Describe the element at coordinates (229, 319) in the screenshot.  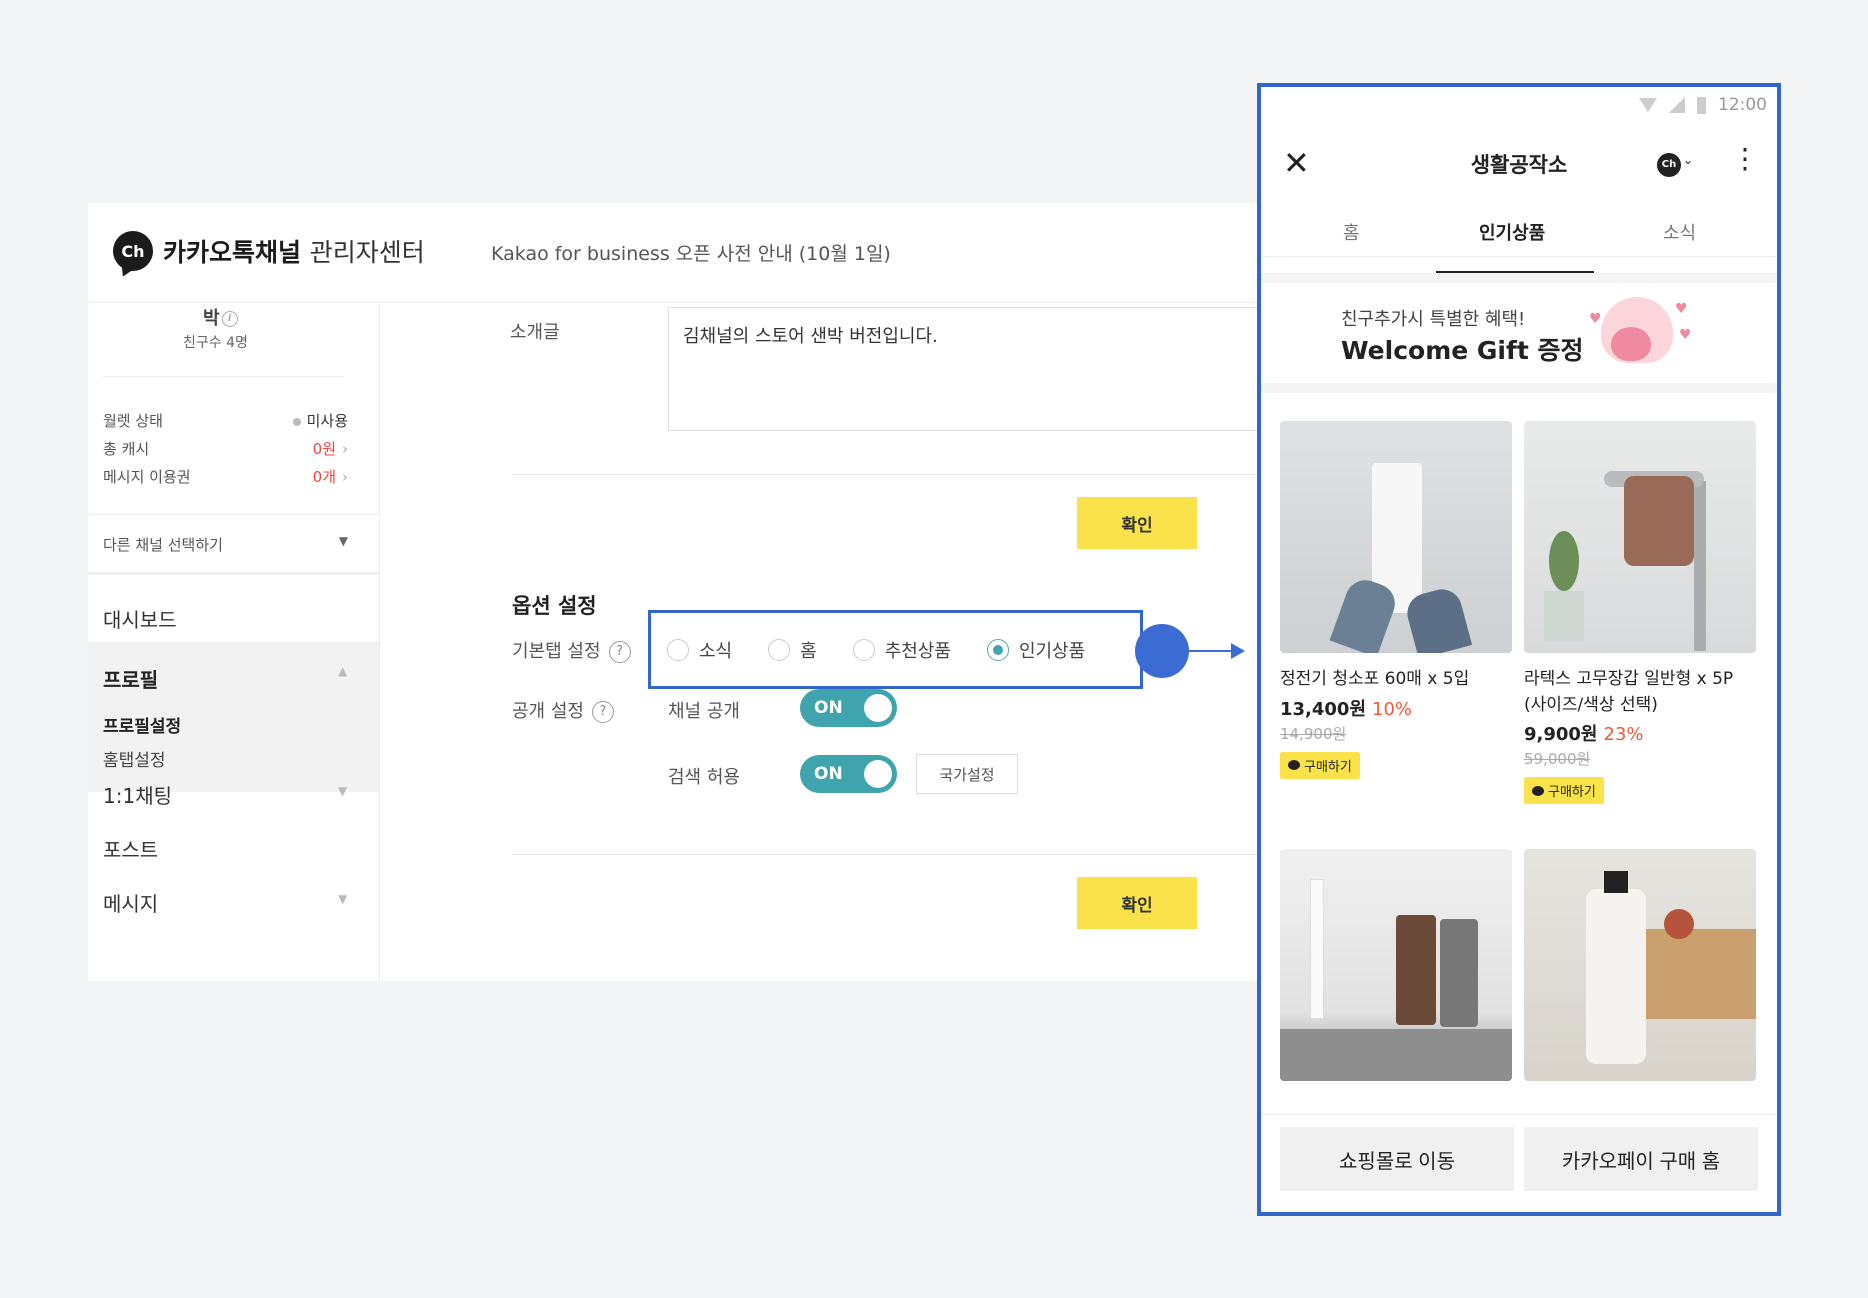
I see `info-icon: i` at that location.